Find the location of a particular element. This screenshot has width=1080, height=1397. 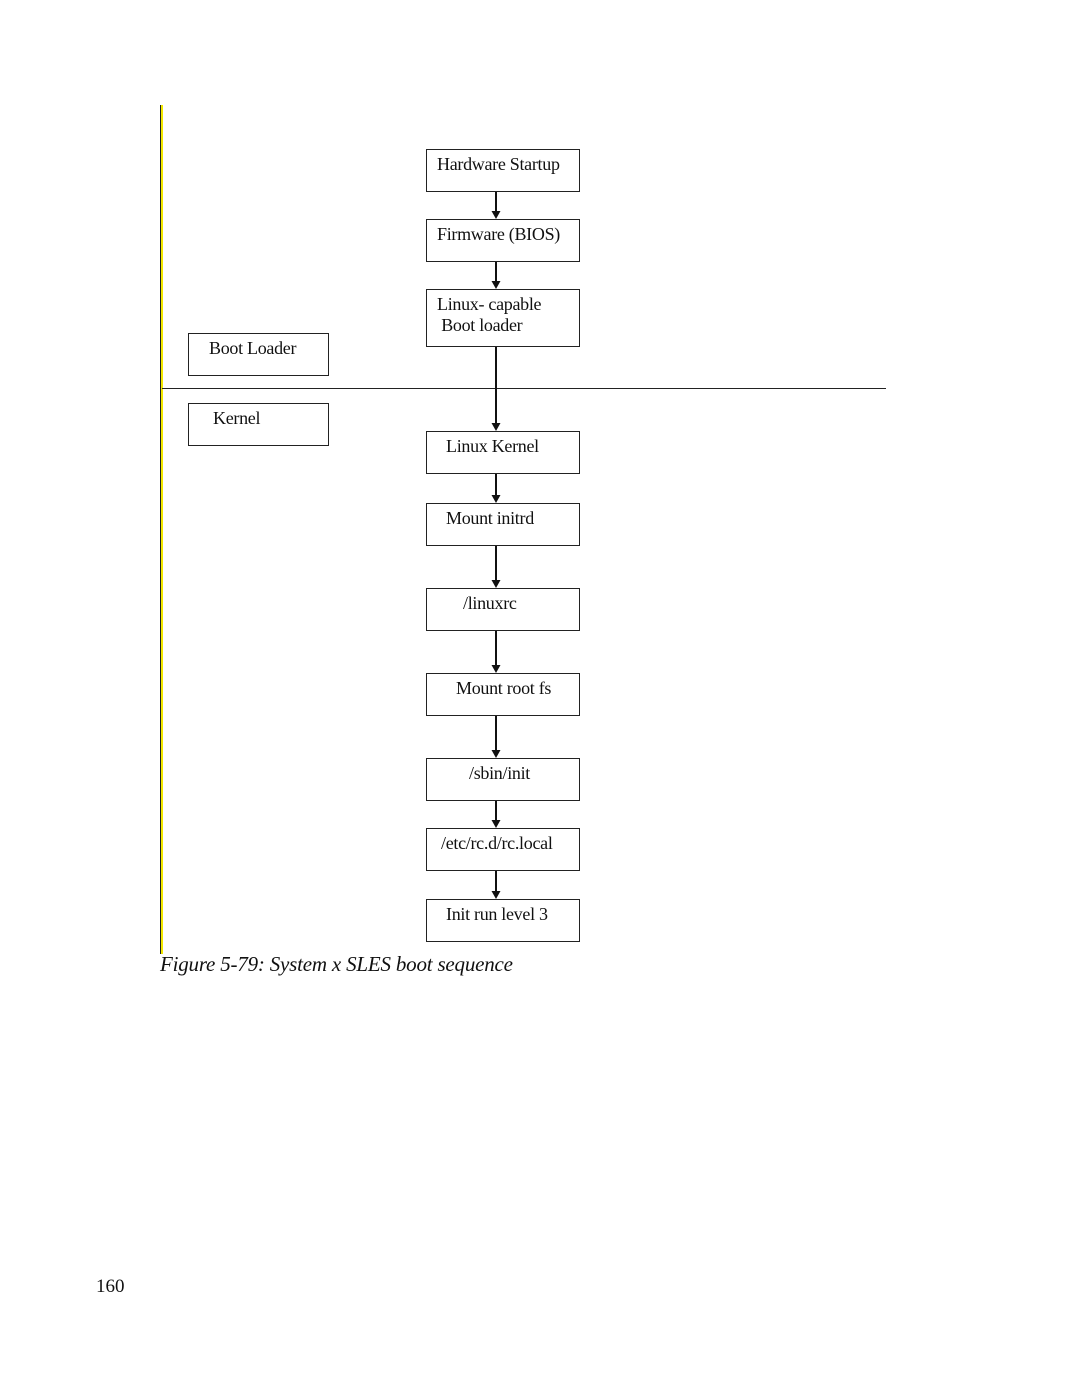

step-linux-kernel: Linux Kernel is located at coordinates (503, 452).